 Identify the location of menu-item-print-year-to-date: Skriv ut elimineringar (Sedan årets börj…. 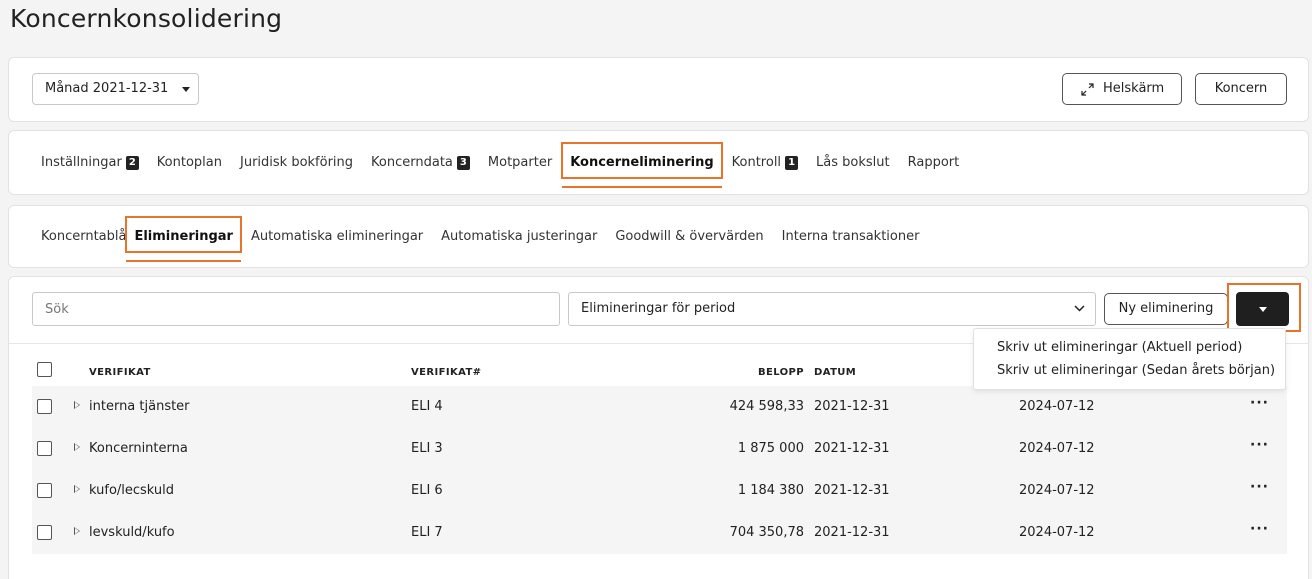
(1136, 370).